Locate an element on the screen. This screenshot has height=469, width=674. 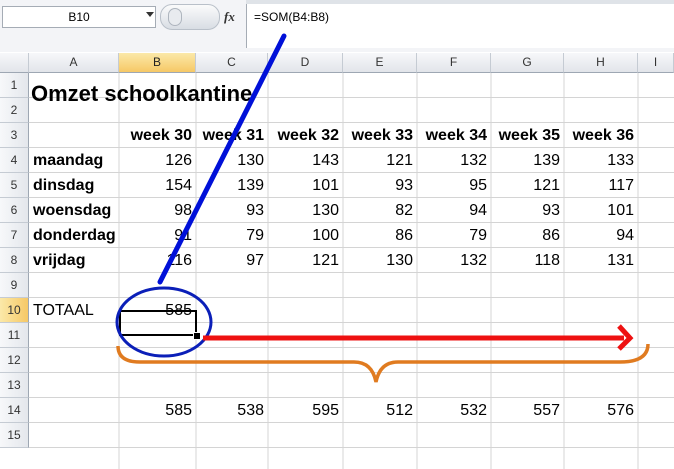
data-cell: 82 is located at coordinates (380, 210).